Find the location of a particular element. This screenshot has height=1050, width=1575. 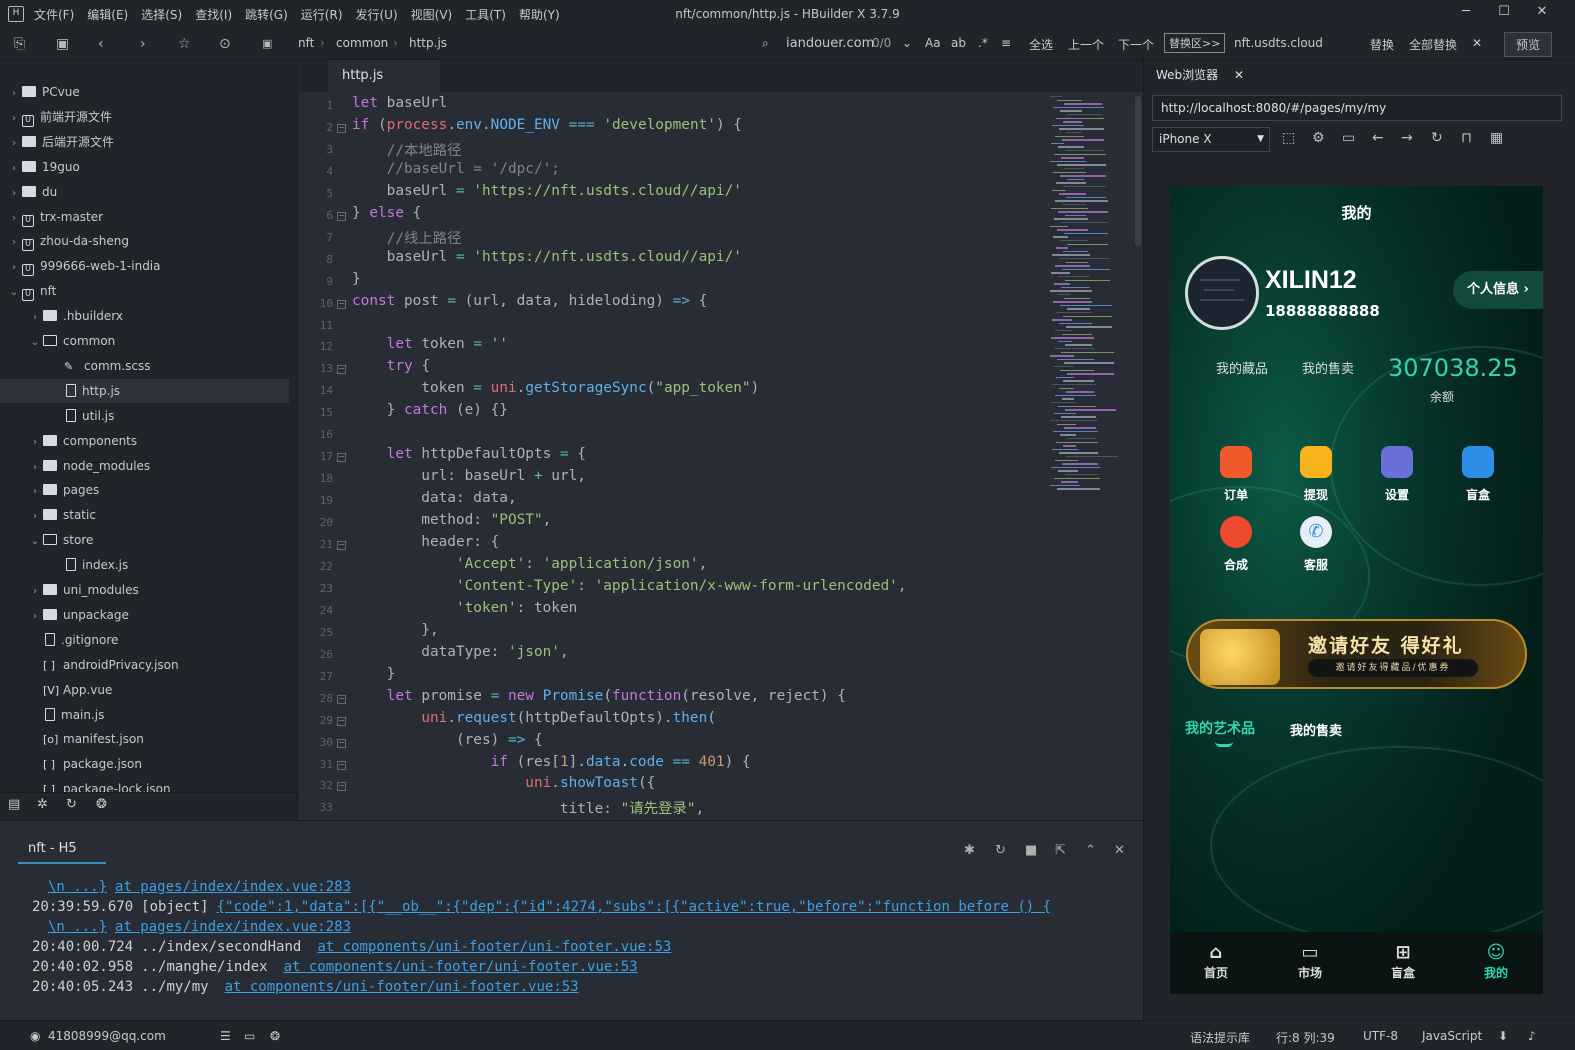

cursor-position: 行:8 列:39 is located at coordinates (1305, 1037).